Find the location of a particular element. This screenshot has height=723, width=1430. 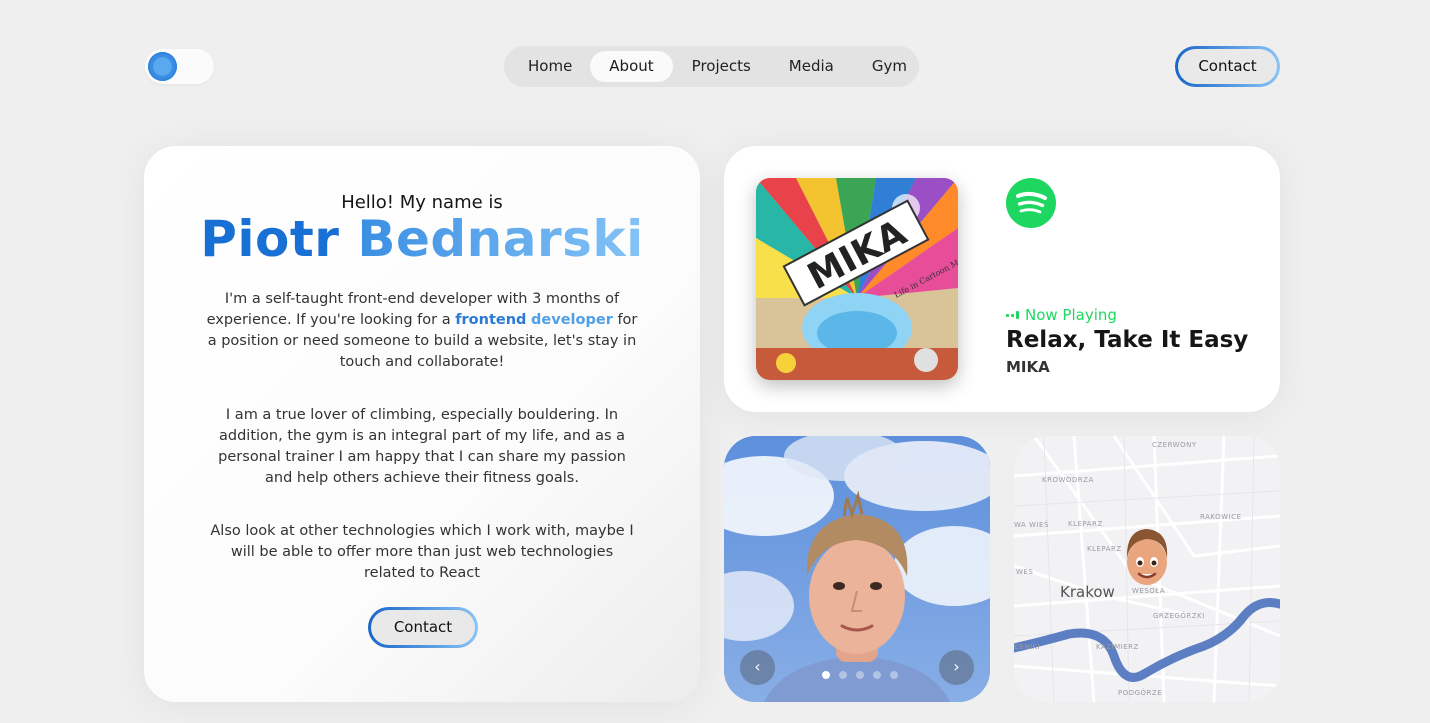

chevron-right-icon: › is located at coordinates (956, 666).